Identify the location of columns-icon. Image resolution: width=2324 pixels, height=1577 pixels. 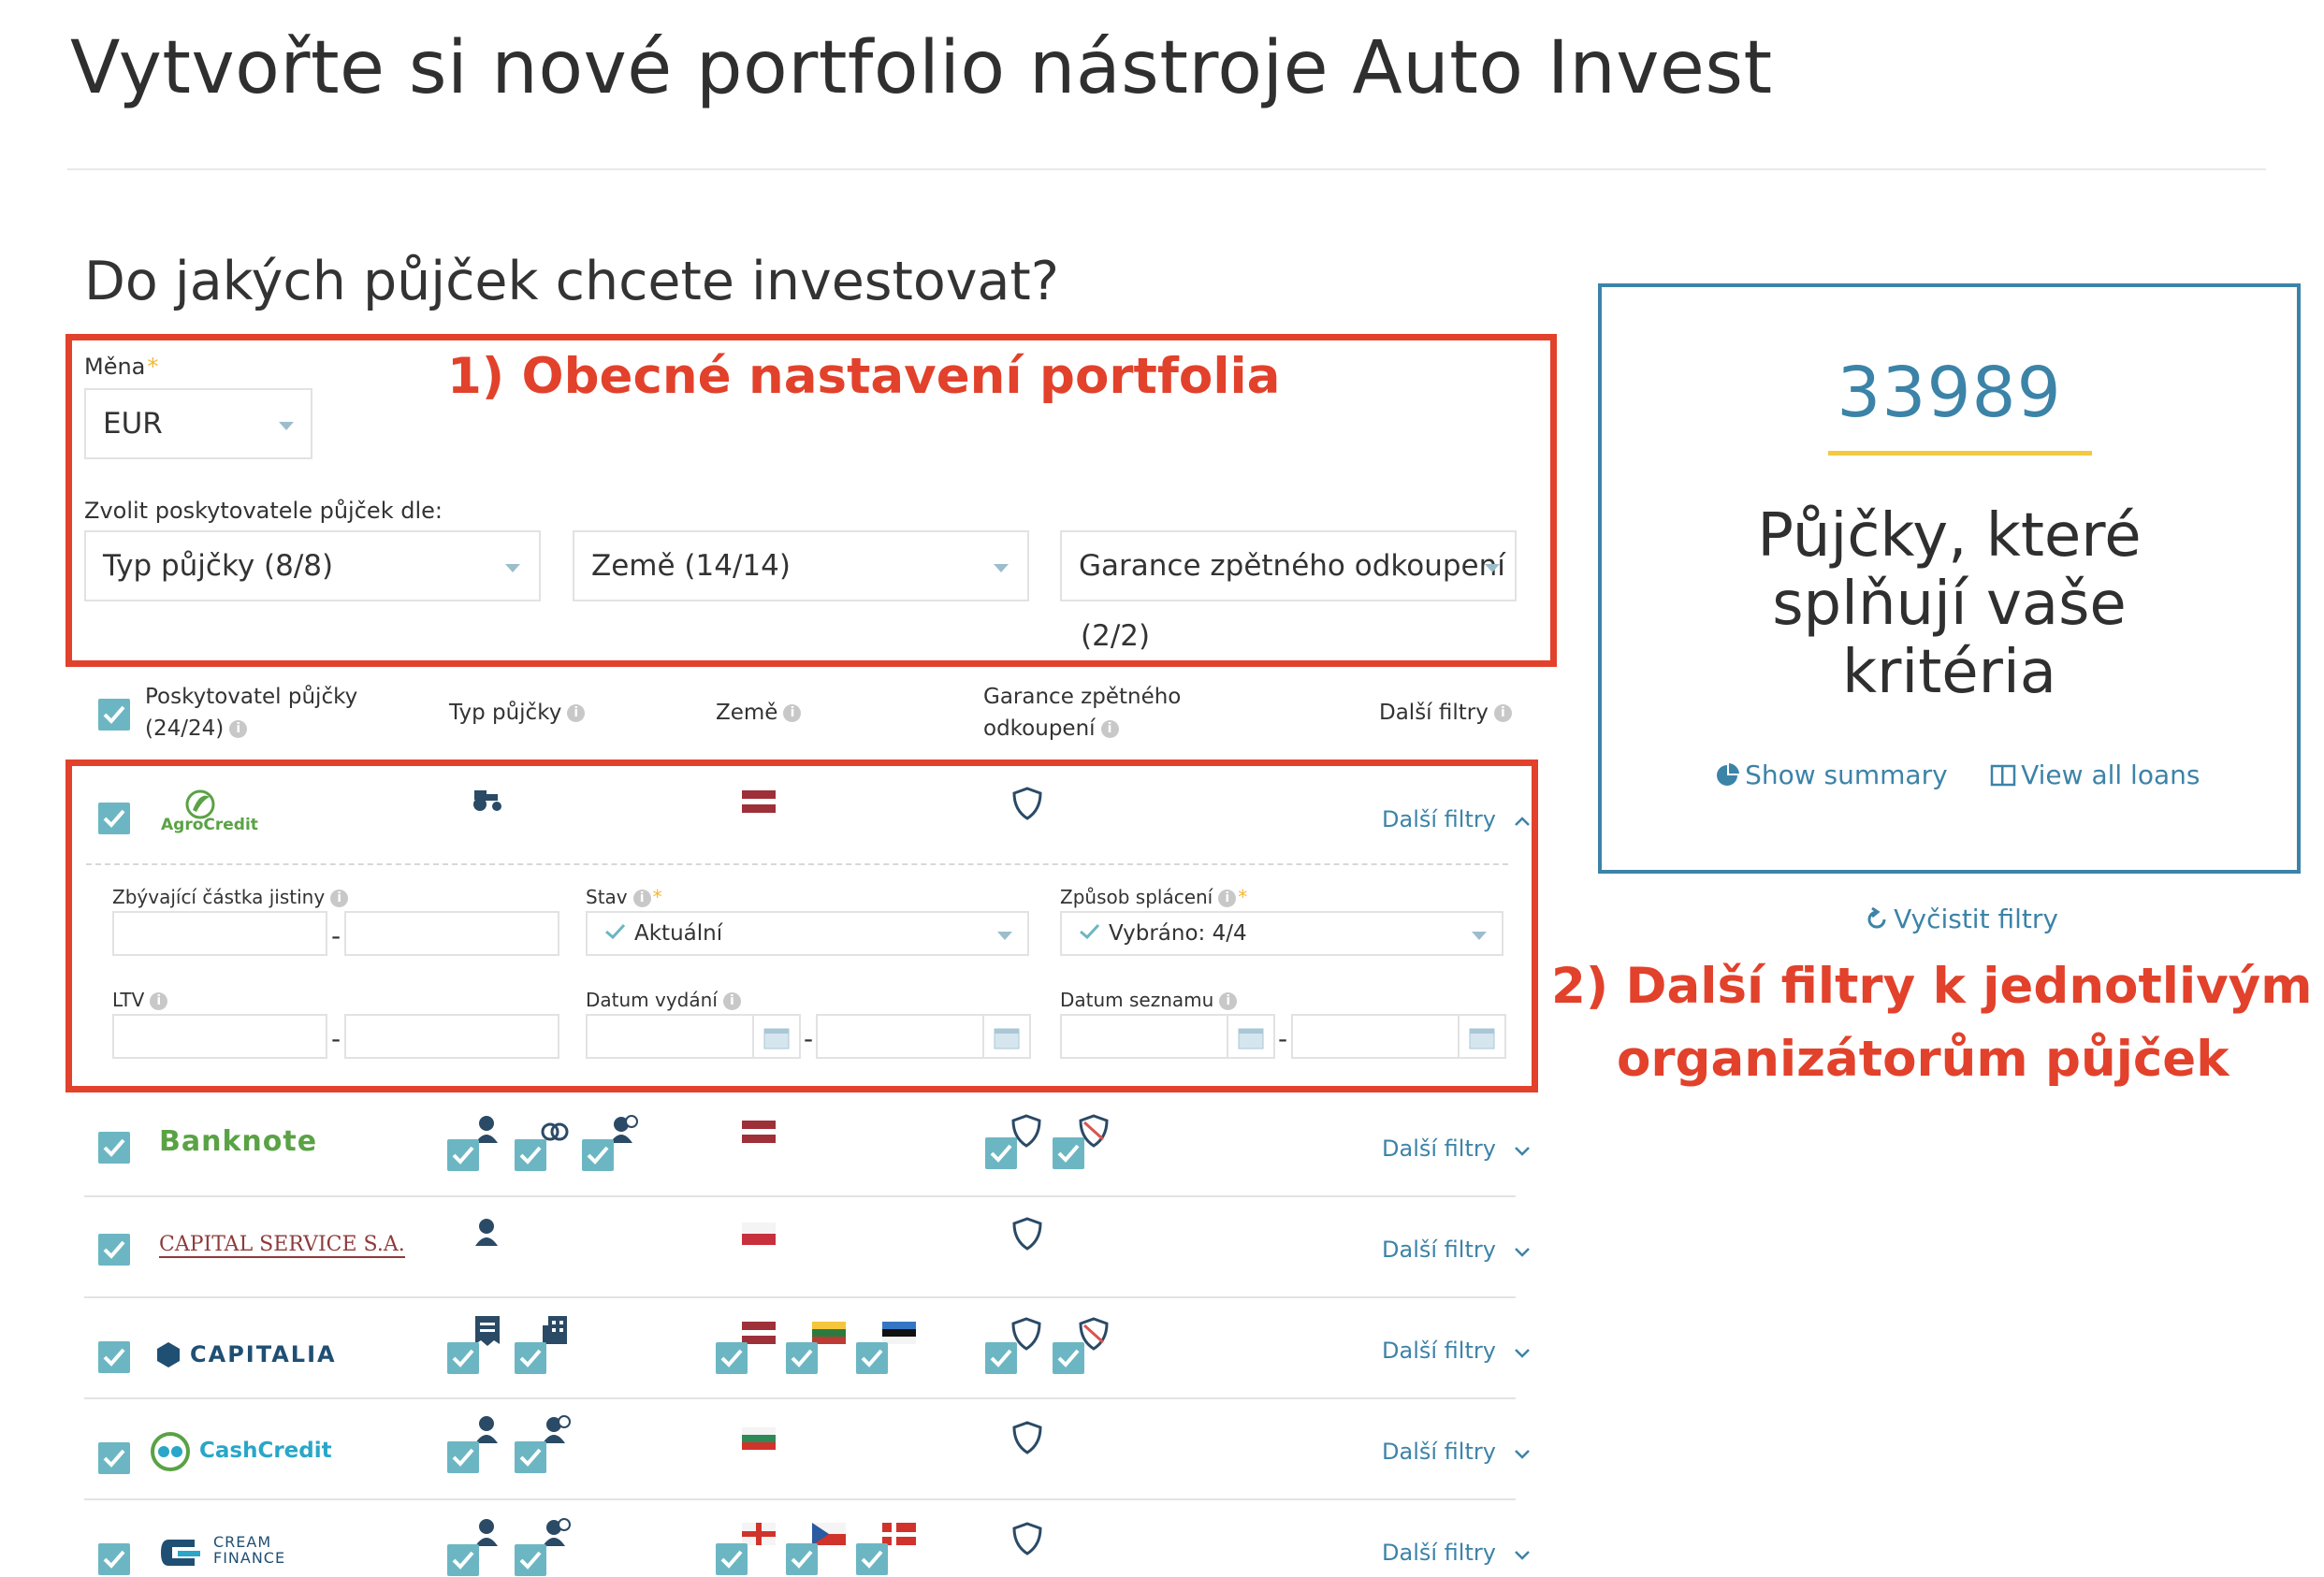
(2003, 776).